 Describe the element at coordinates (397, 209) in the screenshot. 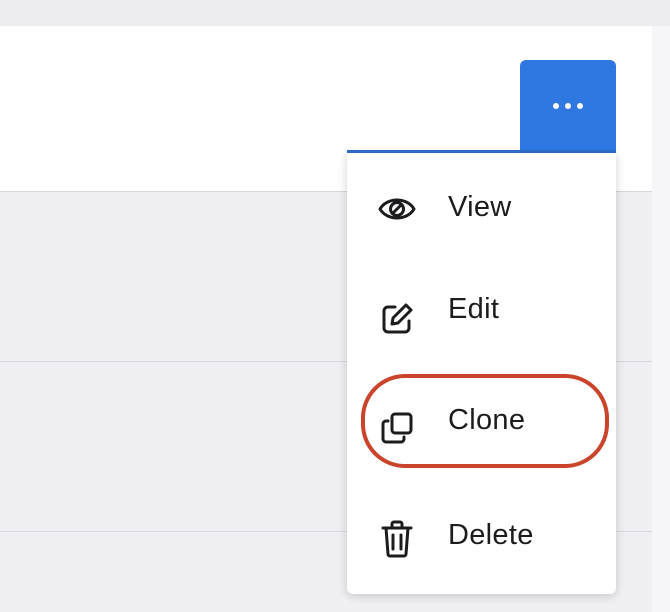

I see `eye-icon` at that location.